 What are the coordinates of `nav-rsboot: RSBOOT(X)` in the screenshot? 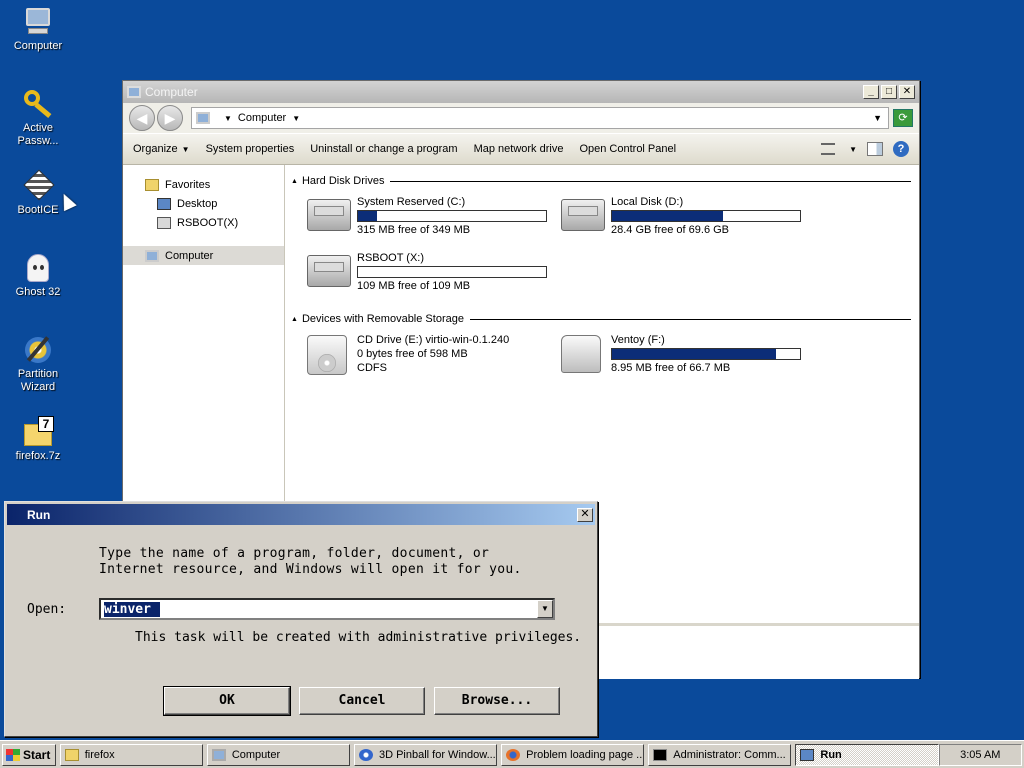 It's located at (203, 222).